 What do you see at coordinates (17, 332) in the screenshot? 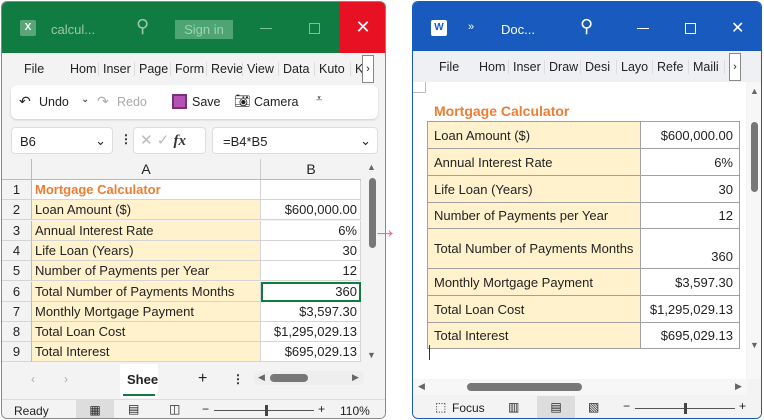
I see `row-header: 8` at bounding box center [17, 332].